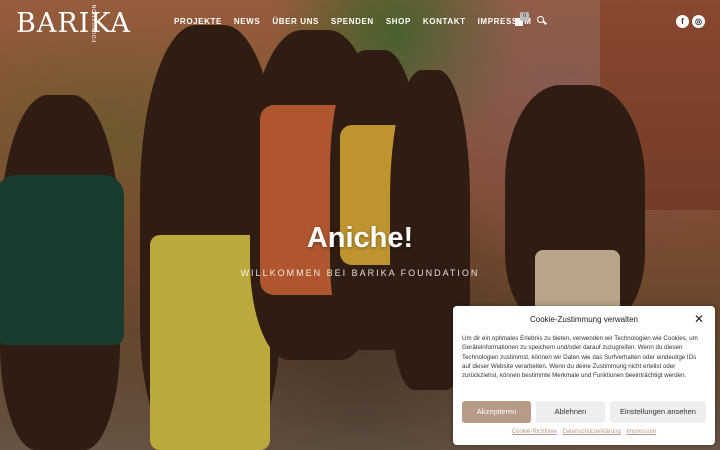  What do you see at coordinates (496, 412) in the screenshot?
I see `accept-button: Akzeptieren` at bounding box center [496, 412].